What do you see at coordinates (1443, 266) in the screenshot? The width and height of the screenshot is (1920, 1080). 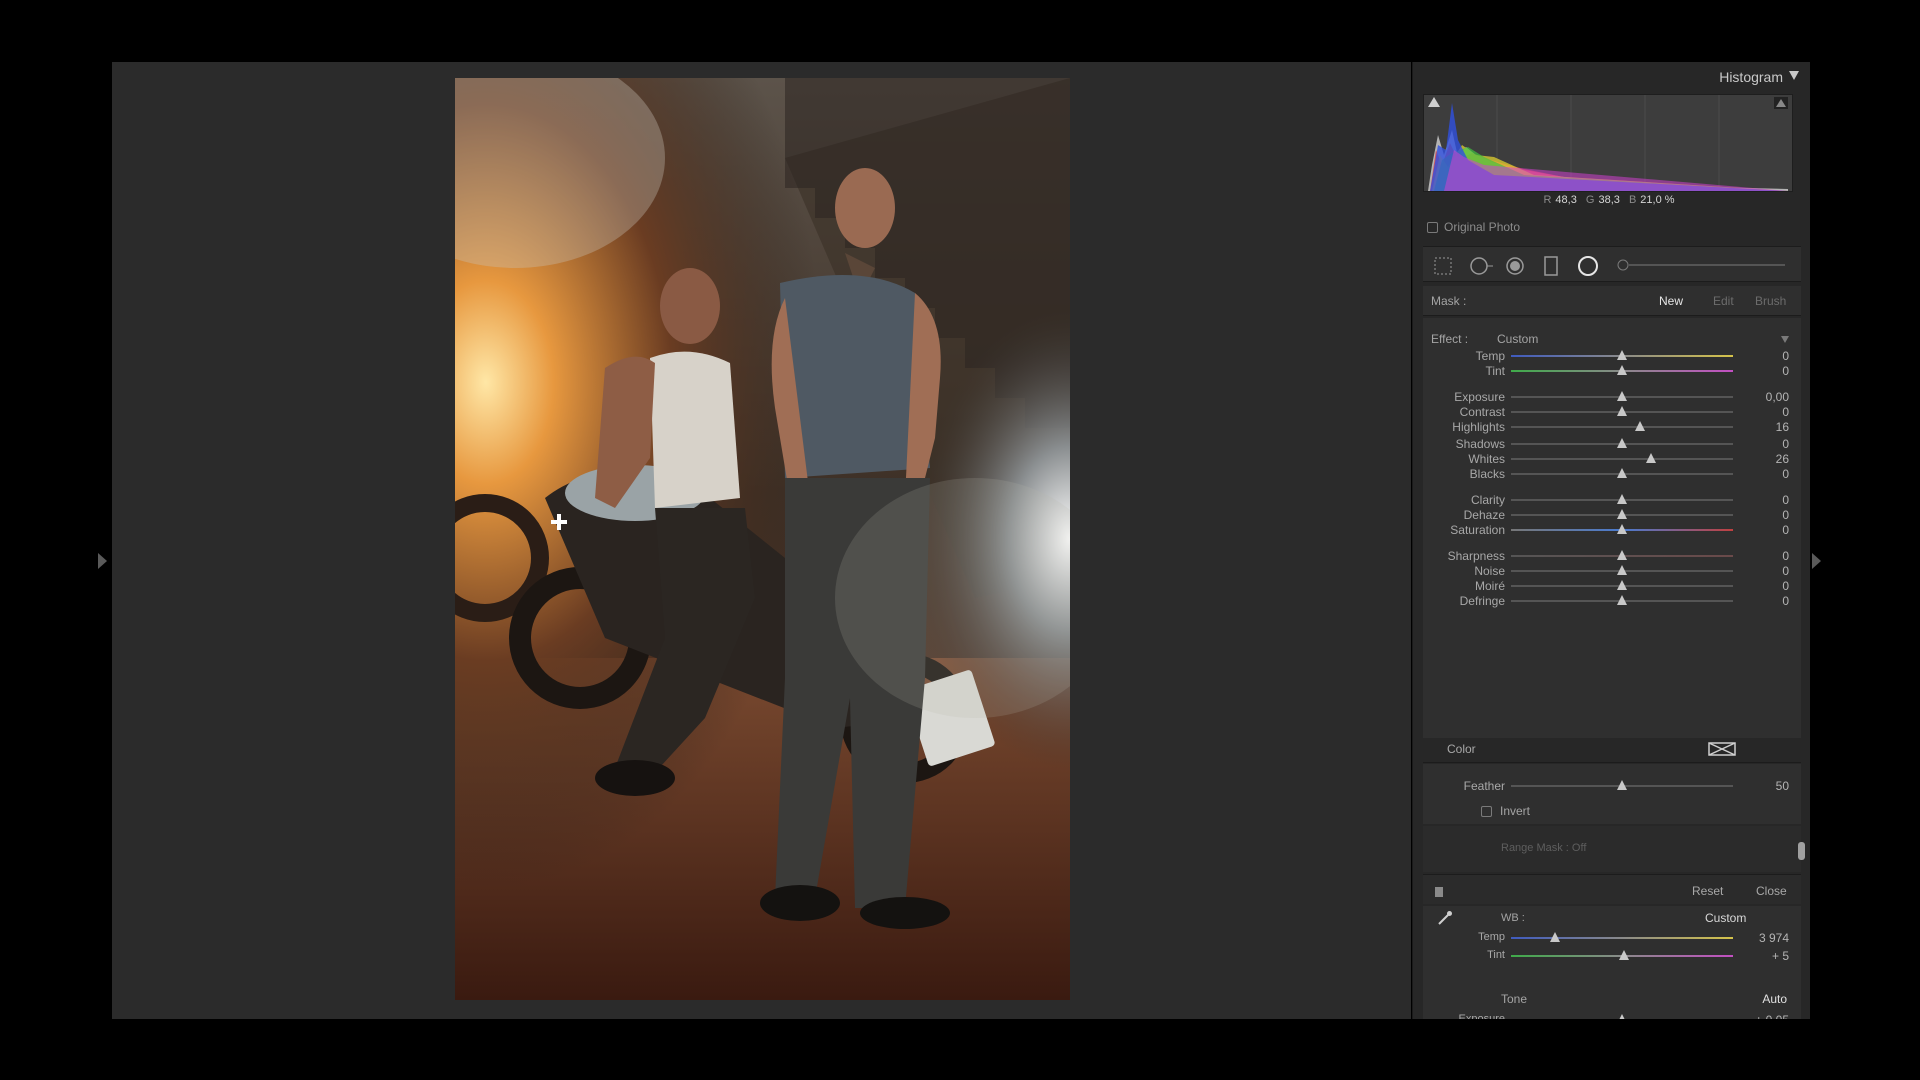 I see `crop-tool-icon` at bounding box center [1443, 266].